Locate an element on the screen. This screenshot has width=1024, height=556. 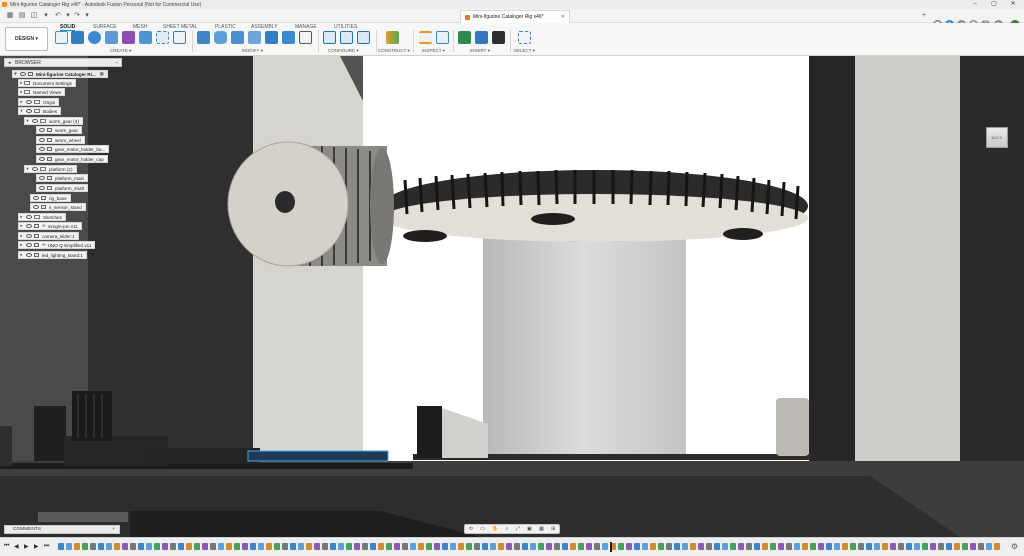
tree-item-mmgm-pm: ▸ ∞ mmgm-pm v11 is located at coordinates (50, 226).